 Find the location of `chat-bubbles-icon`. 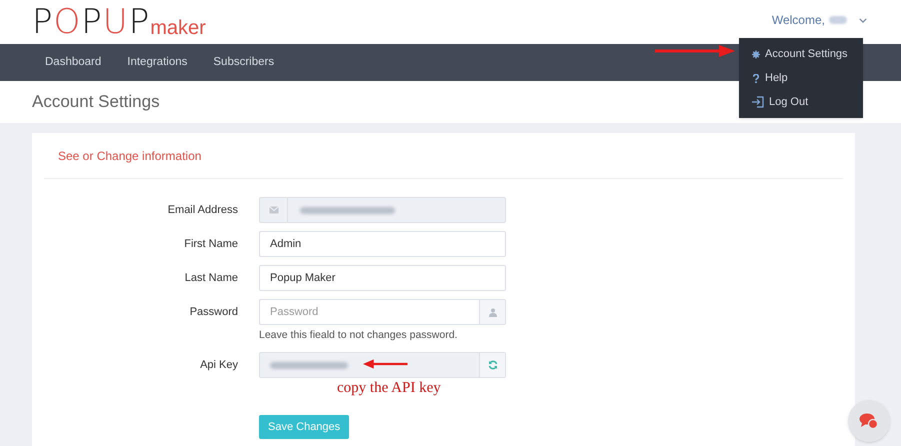

chat-bubbles-icon is located at coordinates (869, 421).